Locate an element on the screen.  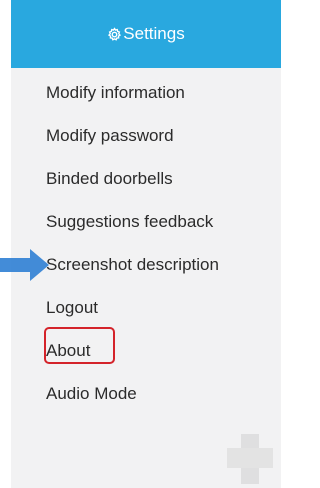
gear-icon is located at coordinates (115, 33).